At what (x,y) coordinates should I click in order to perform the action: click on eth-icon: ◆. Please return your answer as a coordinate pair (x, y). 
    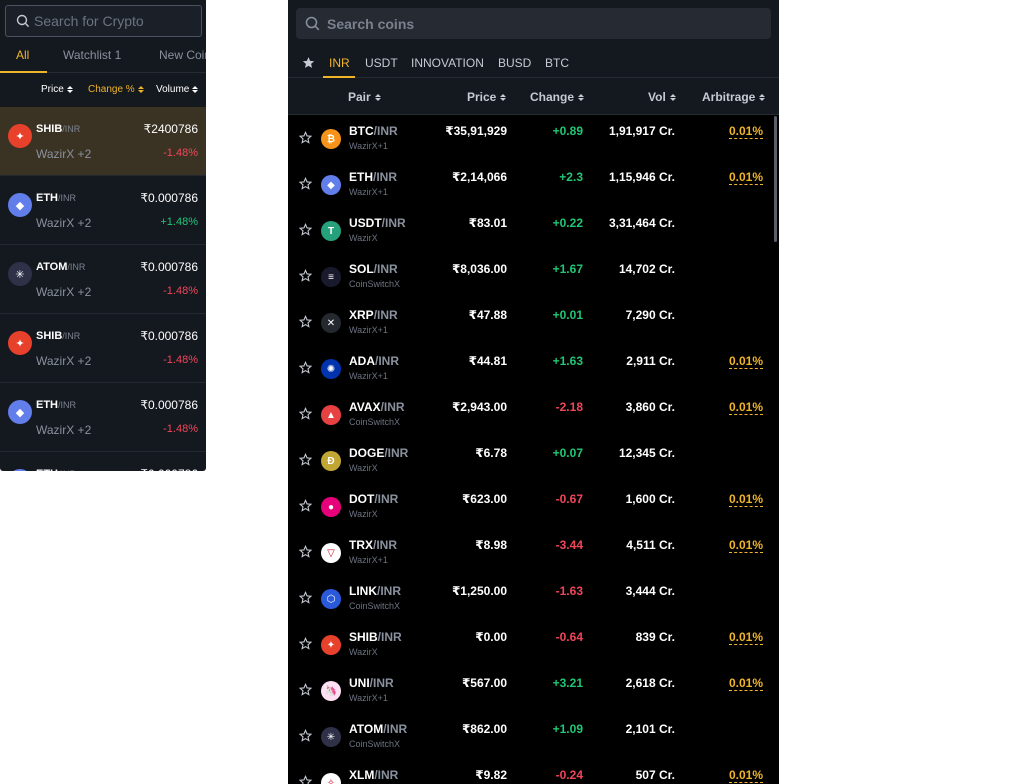
    Looking at the image, I should click on (20, 470).